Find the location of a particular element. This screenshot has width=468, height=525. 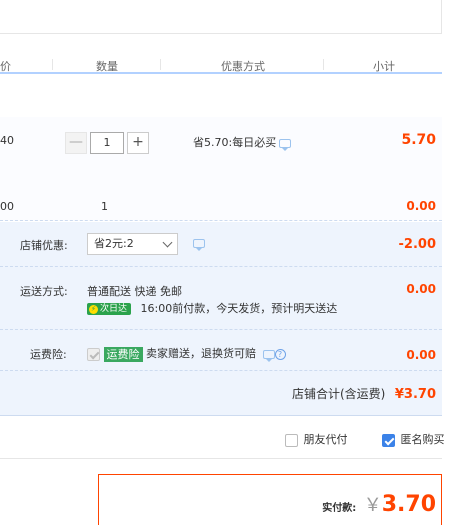

bolt-icon: ⚡ is located at coordinates (93, 309).